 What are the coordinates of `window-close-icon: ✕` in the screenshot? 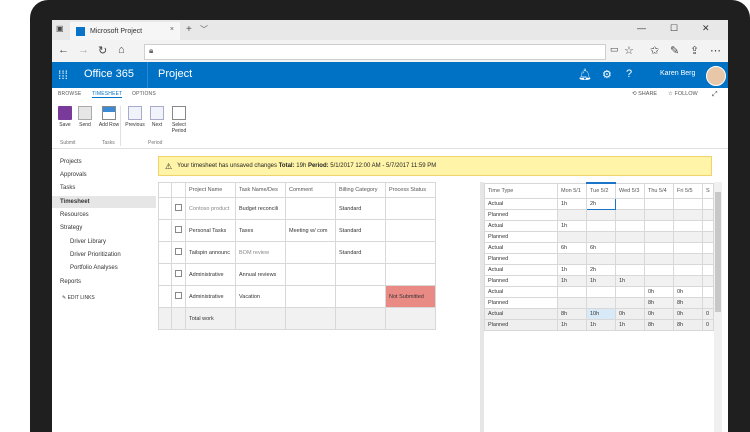 It's located at (706, 28).